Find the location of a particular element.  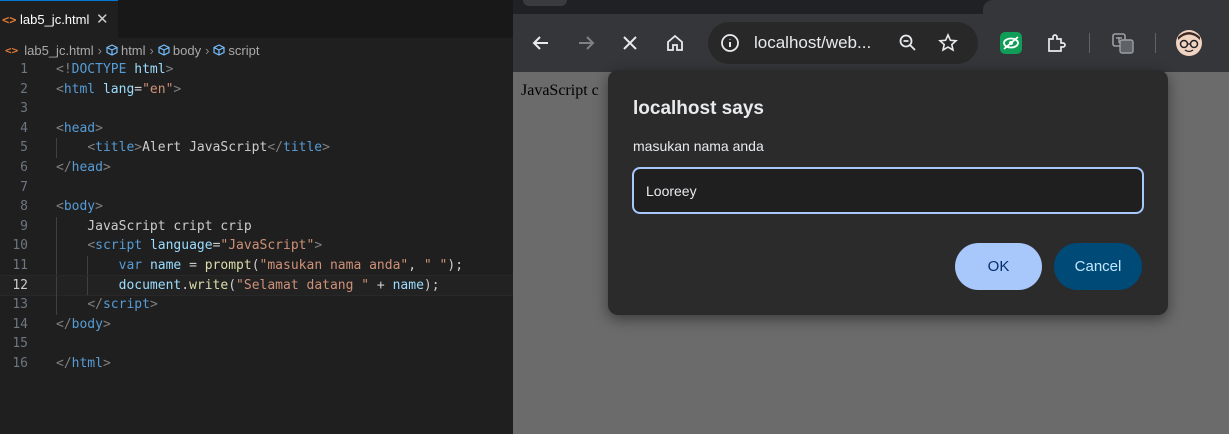

code-token: <! is located at coordinates (64, 69).